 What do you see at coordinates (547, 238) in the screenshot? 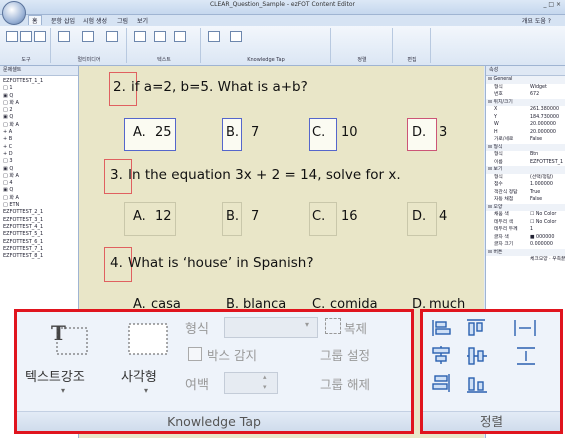
I see `property-value: ■ 000000` at bounding box center [547, 238].